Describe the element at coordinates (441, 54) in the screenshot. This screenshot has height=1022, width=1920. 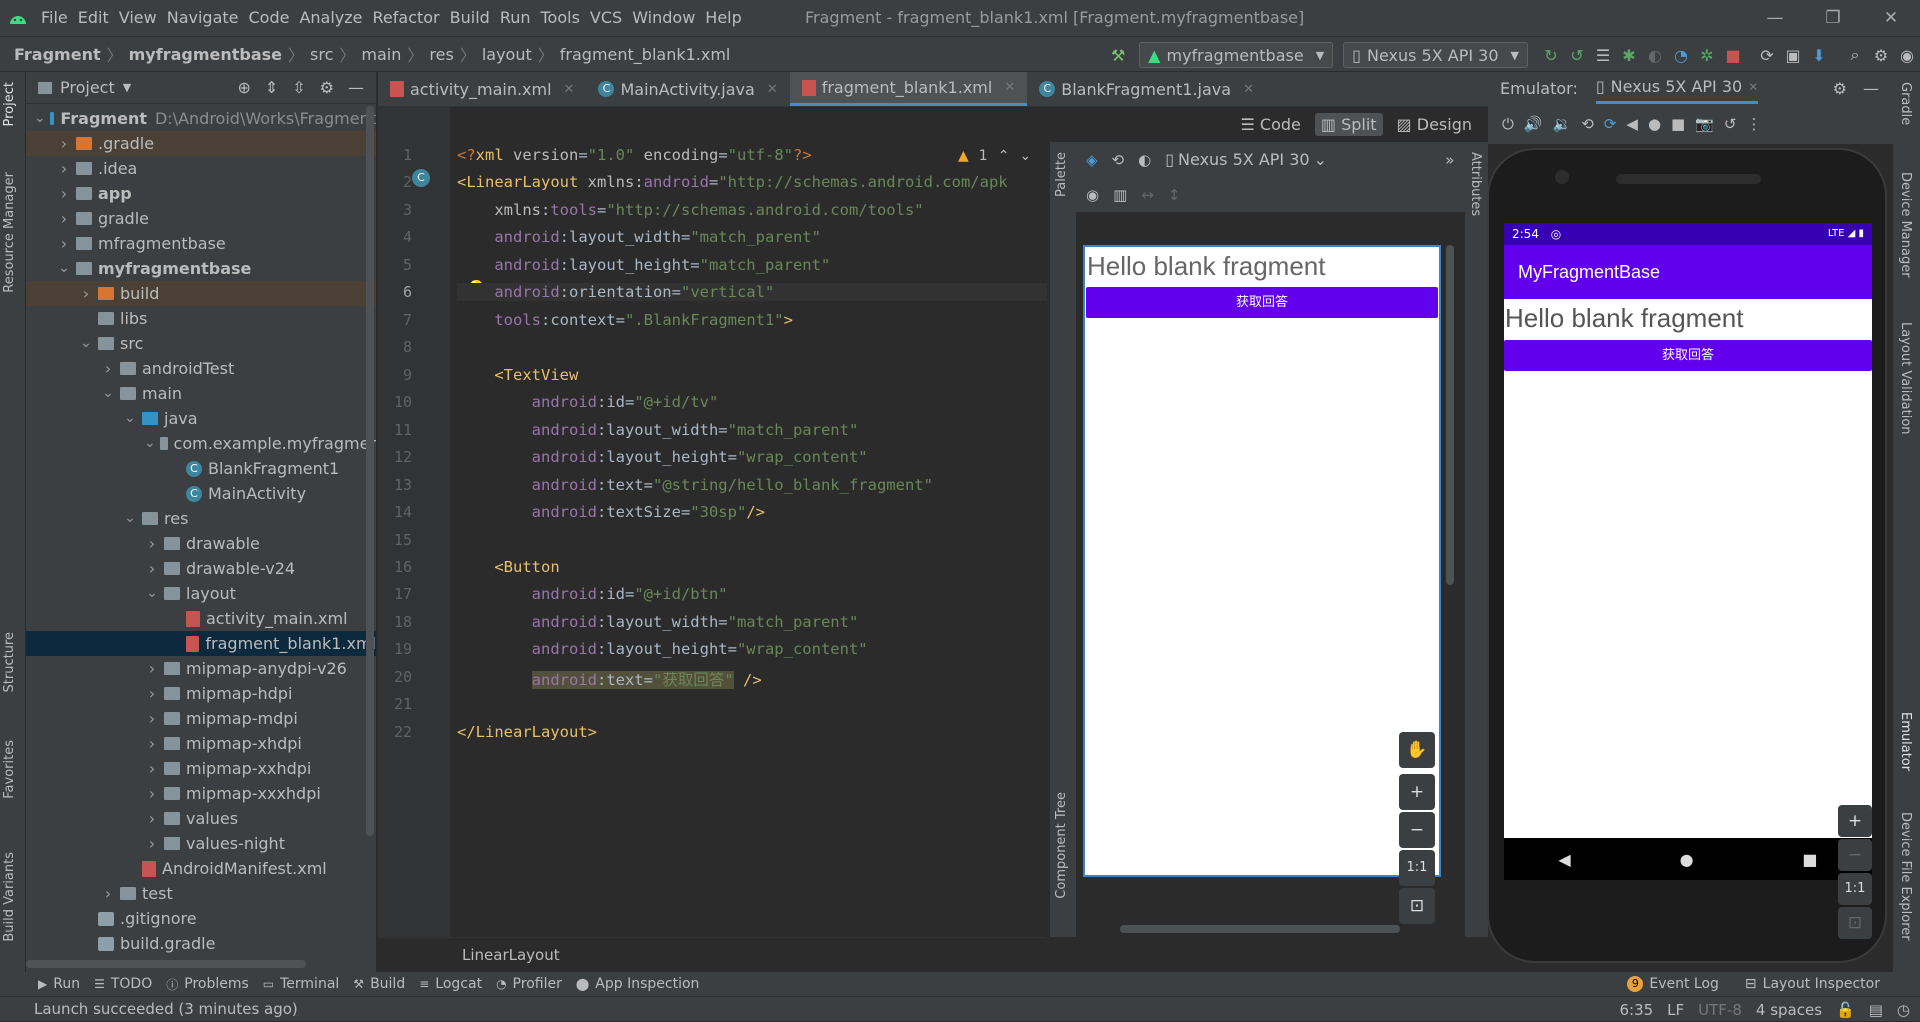
I see `breadcrumb-item: res` at that location.